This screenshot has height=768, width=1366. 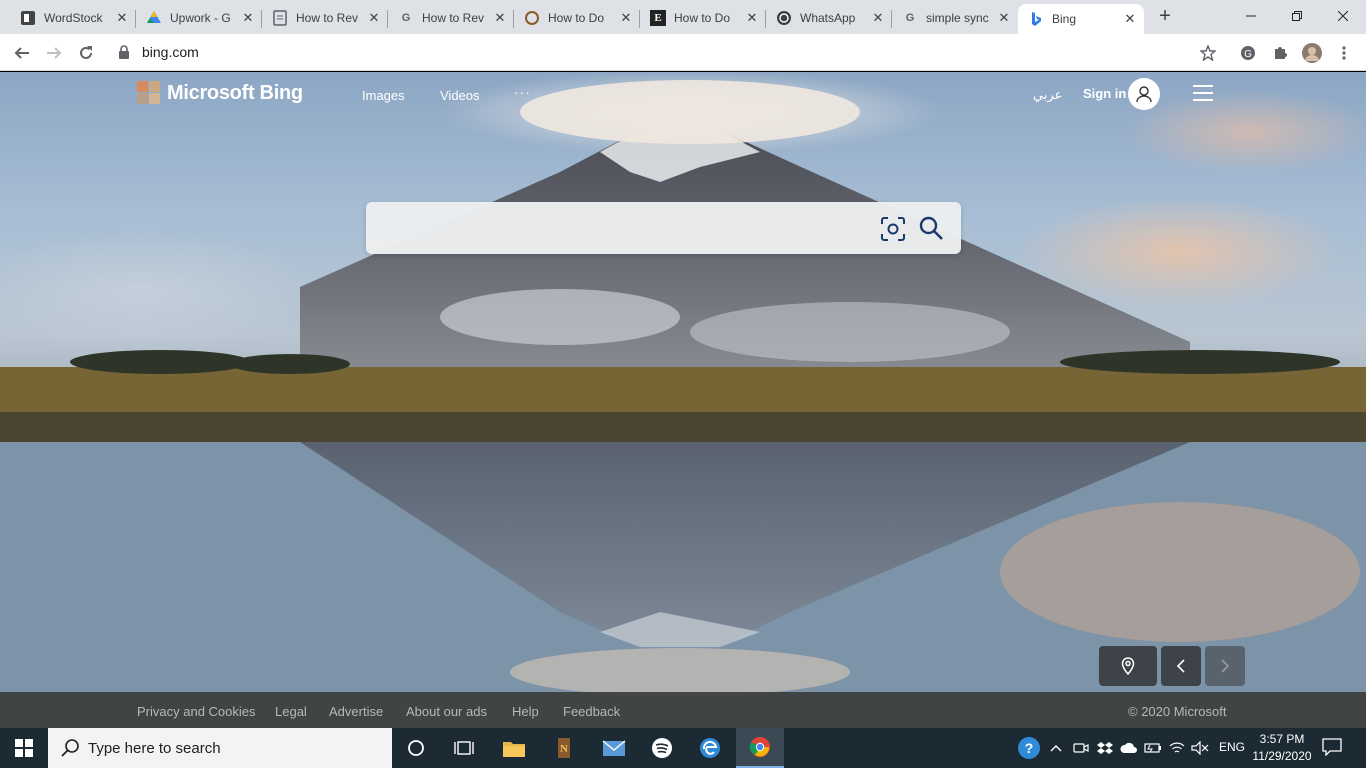 I want to click on browser-toolbar: bing.com G, so click(x=683, y=52).